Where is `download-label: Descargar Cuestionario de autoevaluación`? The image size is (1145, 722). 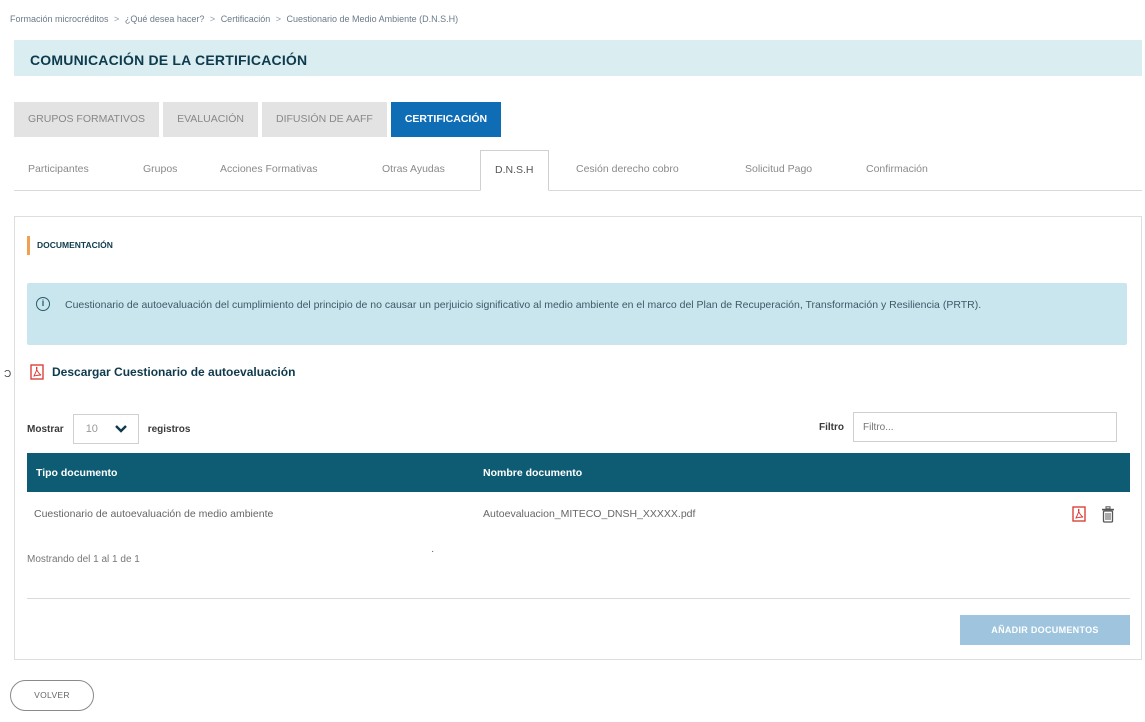 download-label: Descargar Cuestionario de autoevaluación is located at coordinates (174, 372).